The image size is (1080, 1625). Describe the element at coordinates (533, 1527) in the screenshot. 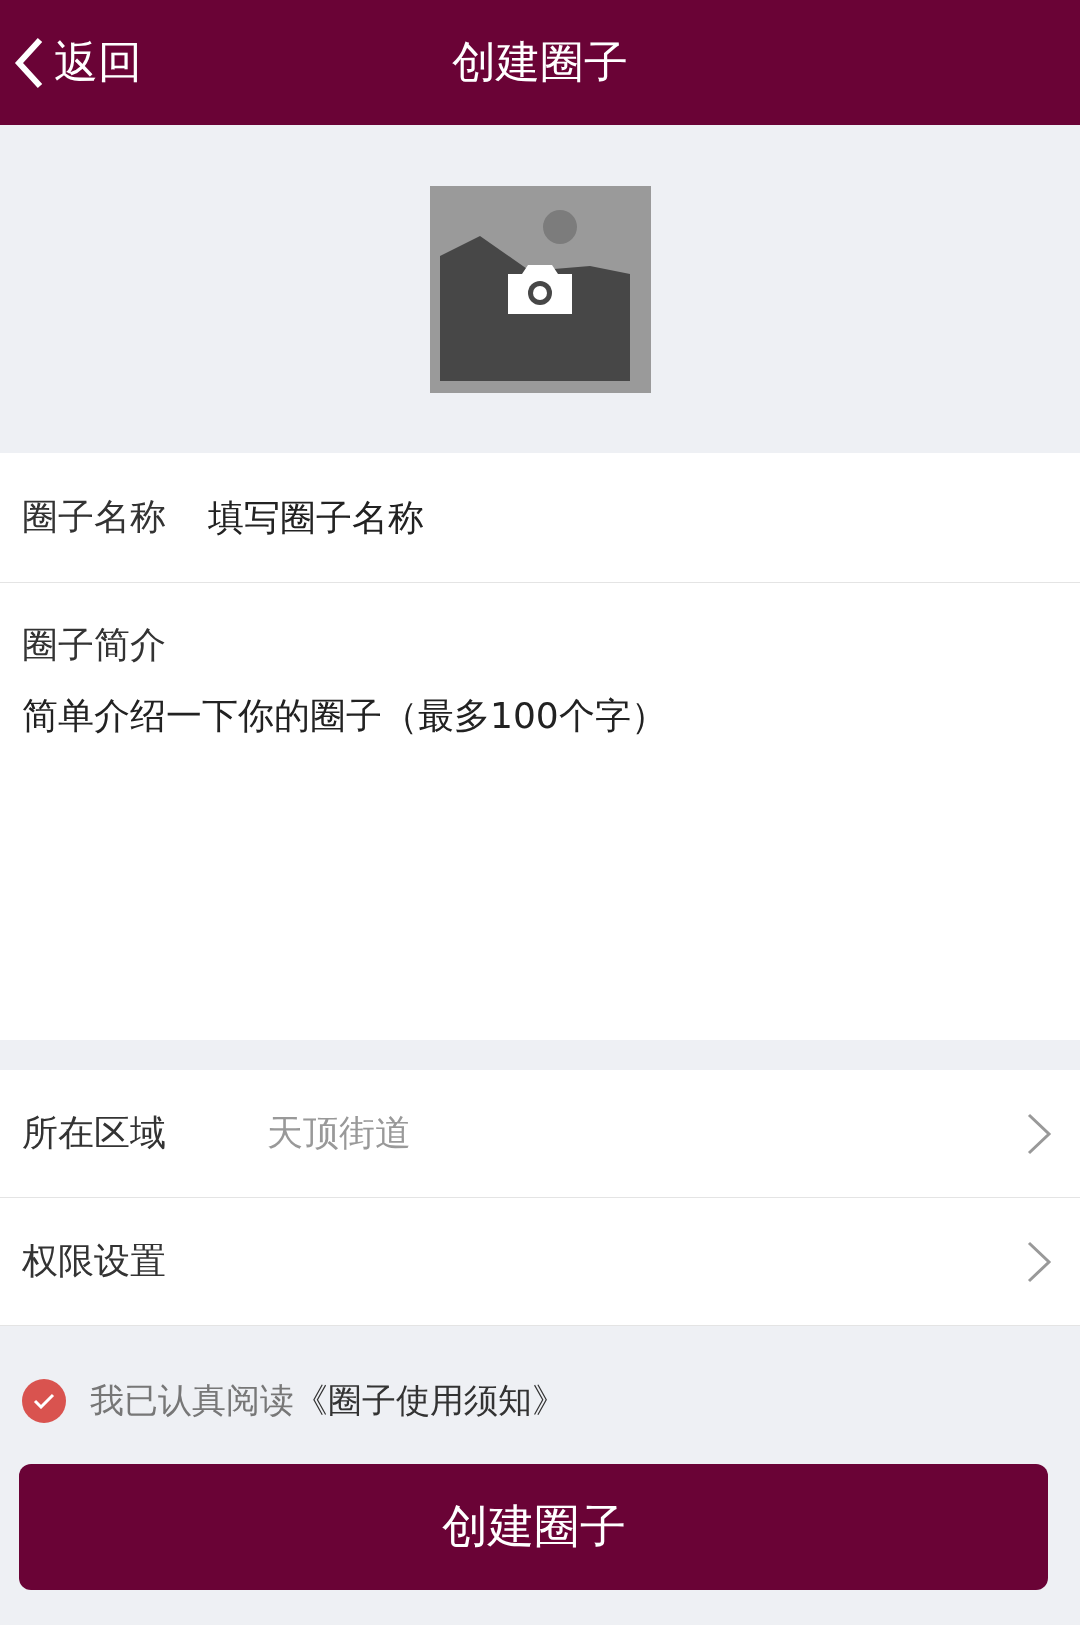

I see `create-button: 创建圈子` at that location.